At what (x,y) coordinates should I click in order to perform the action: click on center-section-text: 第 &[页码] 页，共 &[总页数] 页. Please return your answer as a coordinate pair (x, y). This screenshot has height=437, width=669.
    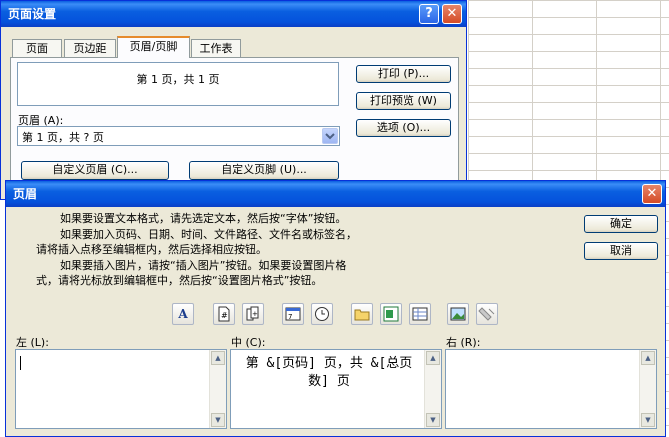
    Looking at the image, I should click on (329, 372).